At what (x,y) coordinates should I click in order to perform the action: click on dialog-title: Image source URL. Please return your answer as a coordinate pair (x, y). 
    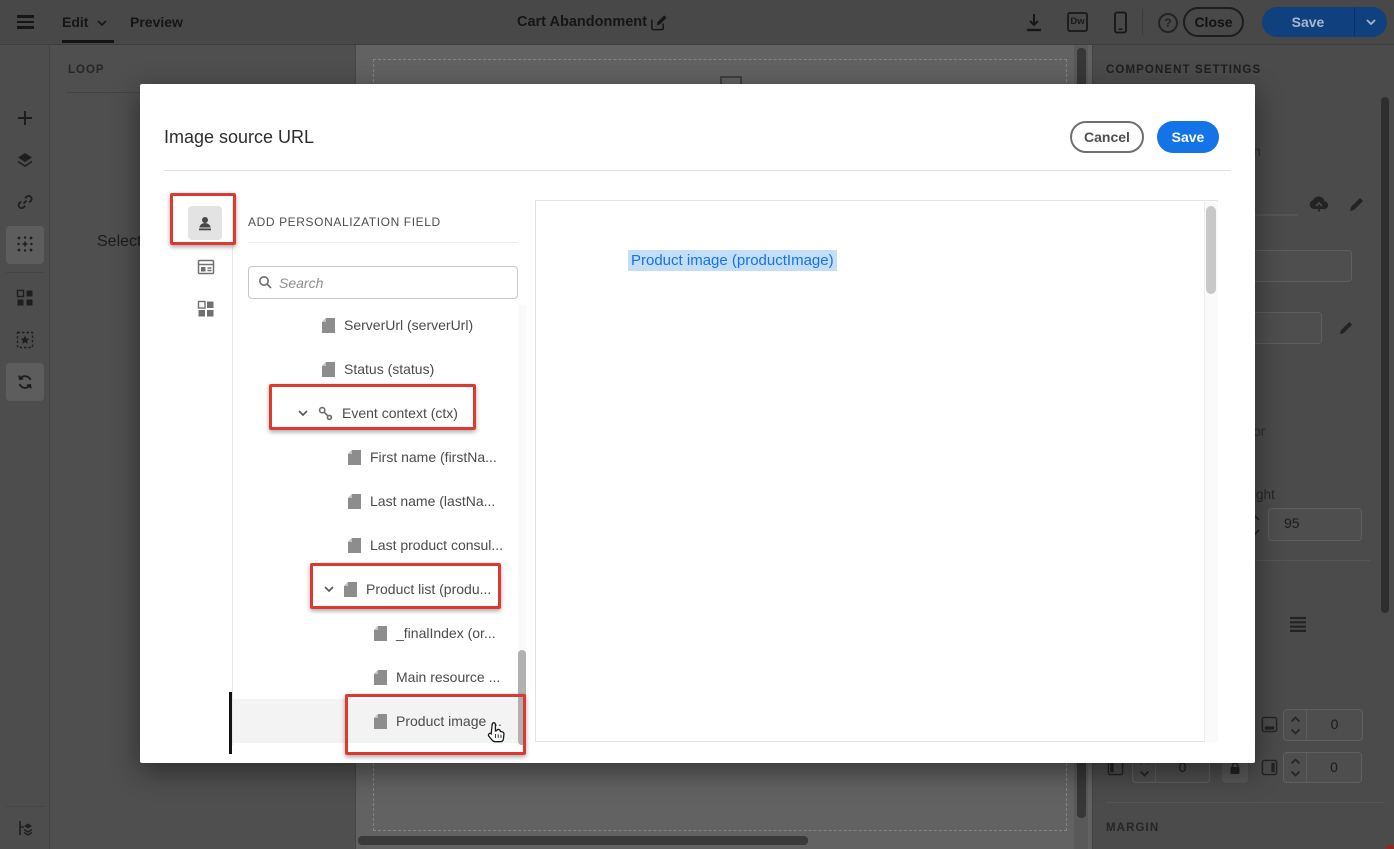
    Looking at the image, I should click on (239, 137).